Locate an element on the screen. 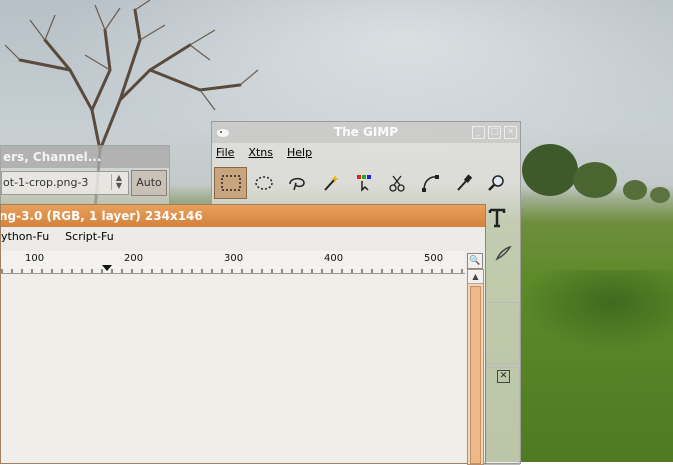 This screenshot has height=465, width=673. color-picker-icon is located at coordinates (465, 182).